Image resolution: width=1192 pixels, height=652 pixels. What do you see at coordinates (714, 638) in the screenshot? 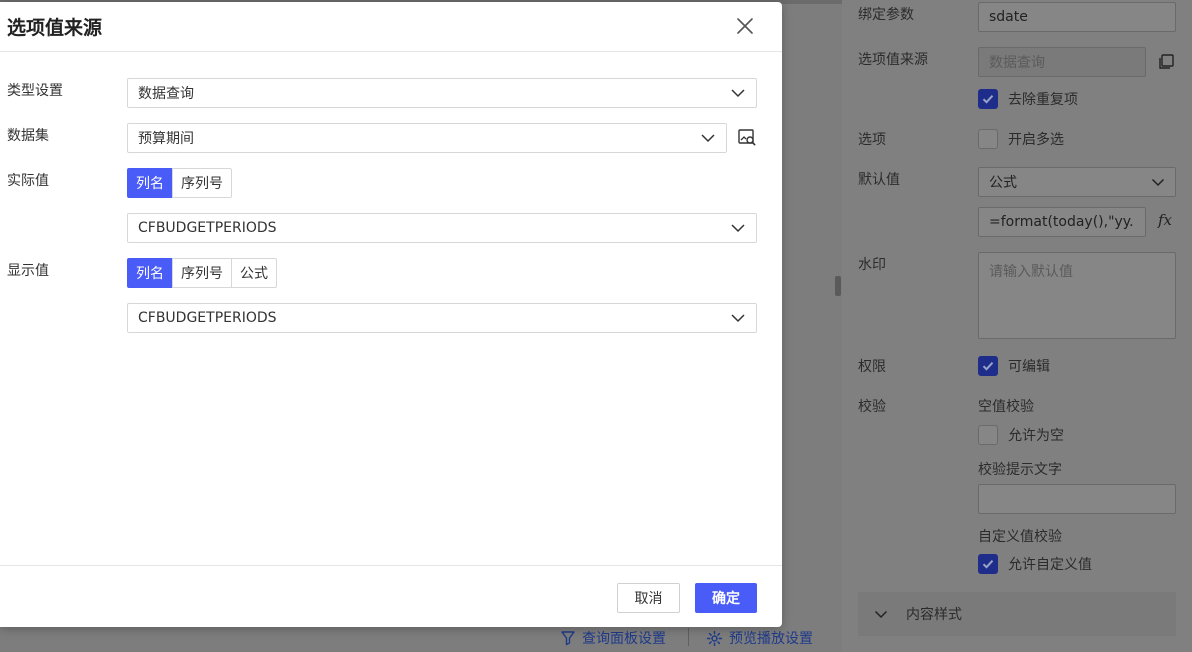
I see `gear-icon` at bounding box center [714, 638].